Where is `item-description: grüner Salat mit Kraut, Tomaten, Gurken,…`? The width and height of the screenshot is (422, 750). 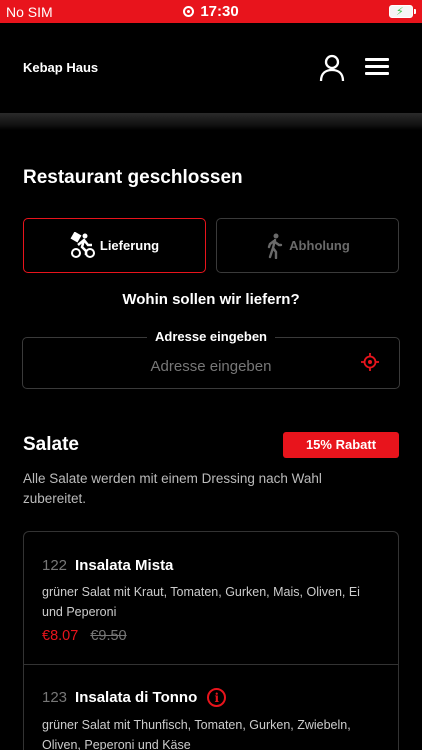 item-description: grüner Salat mit Kraut, Tomaten, Gurken,… is located at coordinates (201, 602).